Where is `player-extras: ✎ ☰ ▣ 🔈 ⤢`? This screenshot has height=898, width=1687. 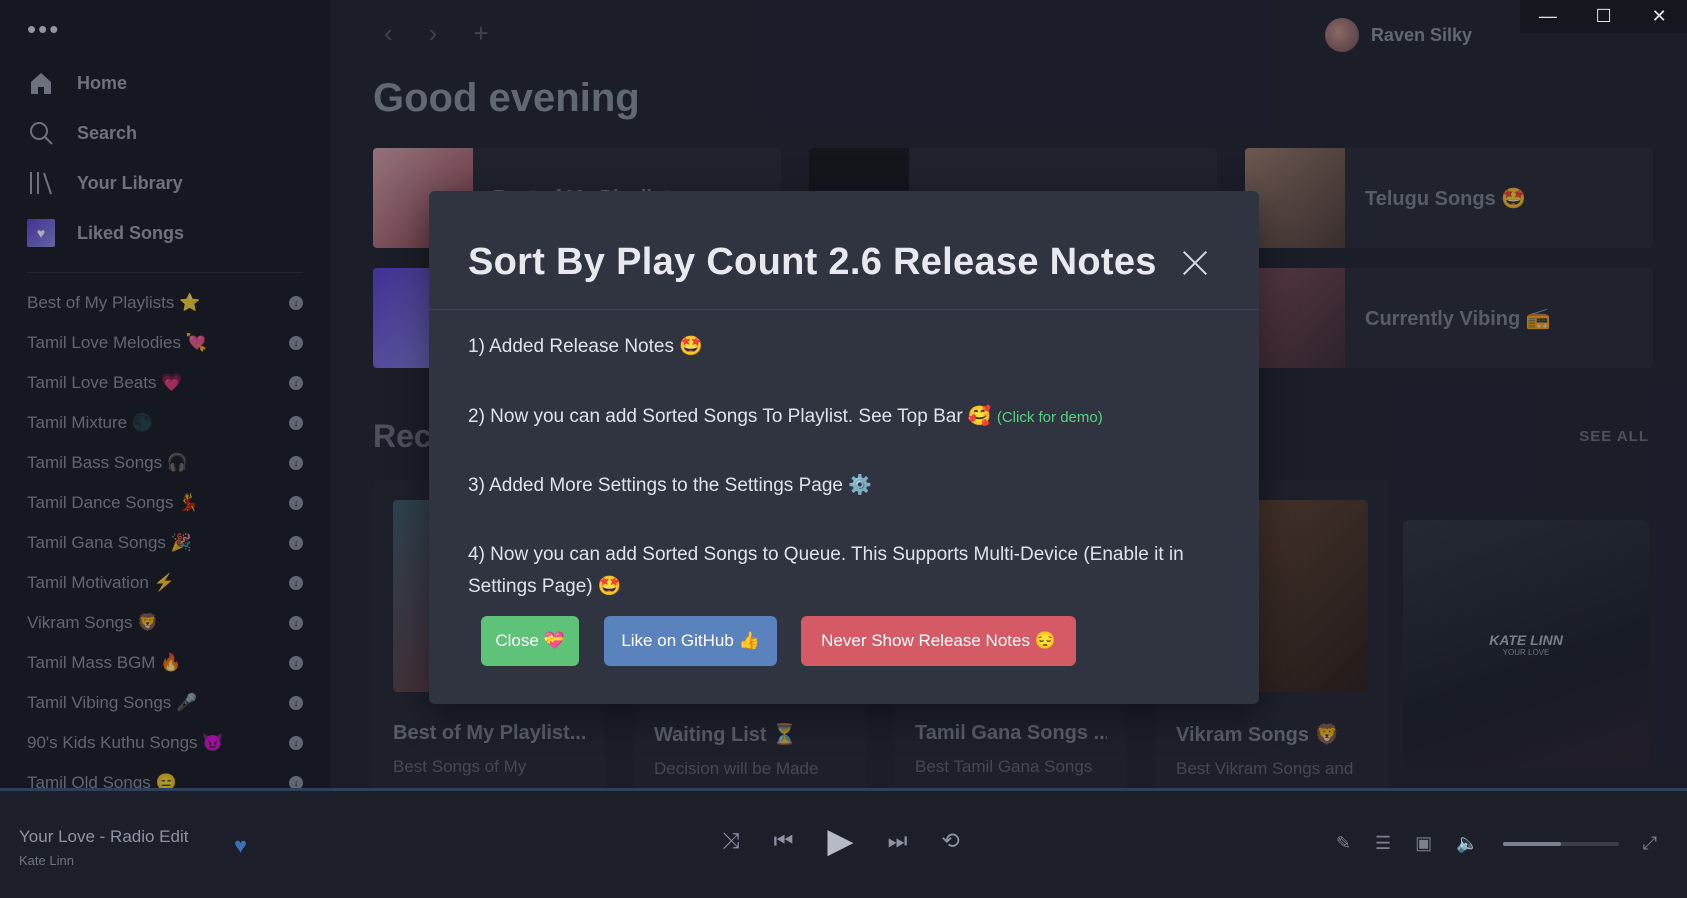
player-extras: ✎ ☰ ▣ 🔈 ⤢ is located at coordinates (1496, 843).